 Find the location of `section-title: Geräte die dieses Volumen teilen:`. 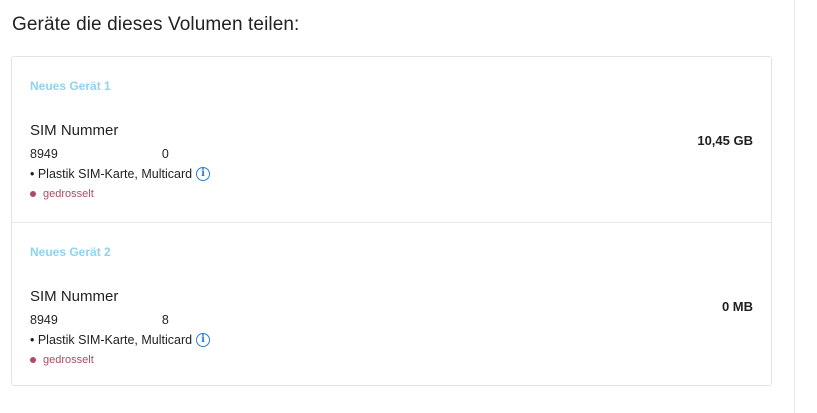

section-title: Geräte die dieses Volumen teilen: is located at coordinates (156, 24).